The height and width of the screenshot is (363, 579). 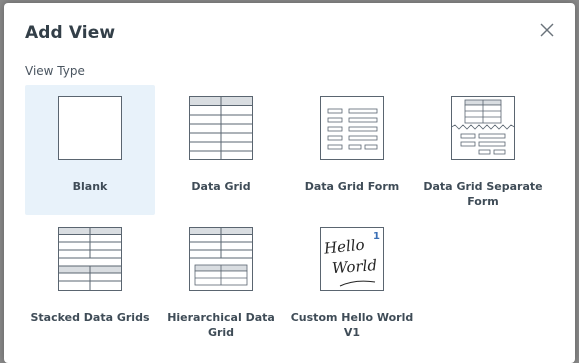 What do you see at coordinates (547, 30) in the screenshot?
I see `close-icon` at bounding box center [547, 30].